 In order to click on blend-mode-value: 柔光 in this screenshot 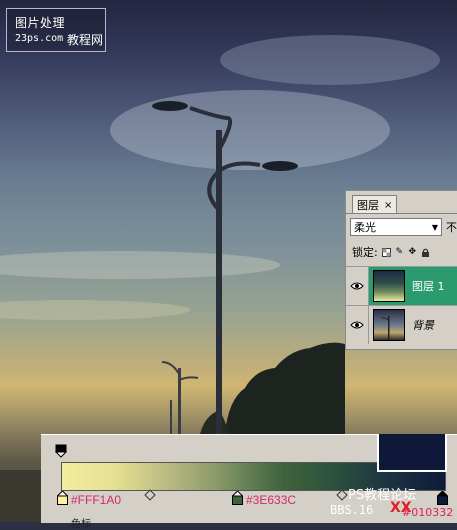, I will do `click(365, 227)`.